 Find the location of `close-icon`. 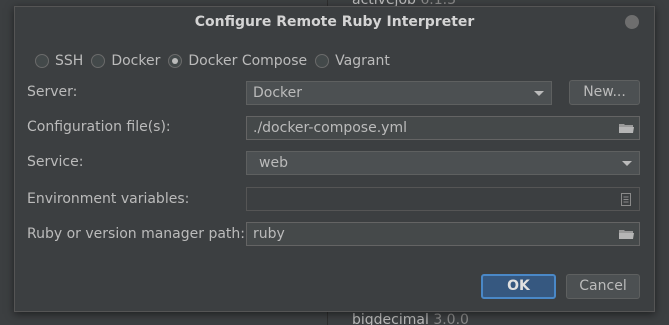

close-icon is located at coordinates (632, 22).